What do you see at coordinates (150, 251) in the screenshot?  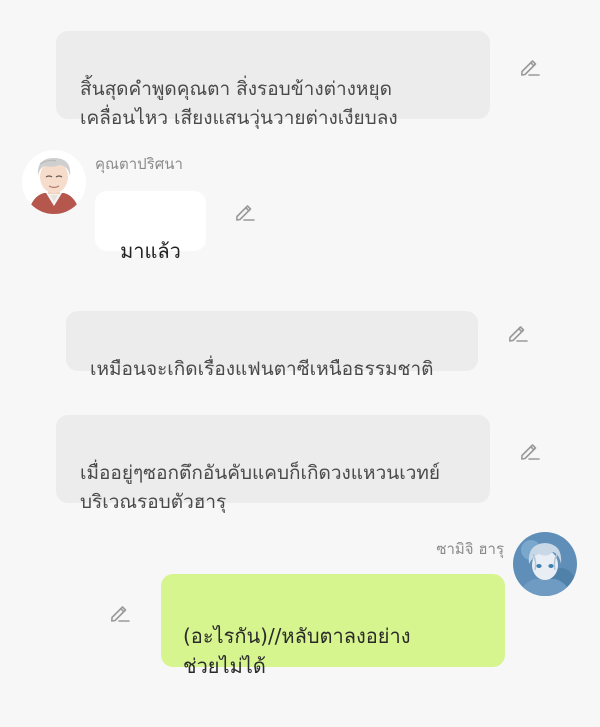 I see `message-text: มาแล้ว` at bounding box center [150, 251].